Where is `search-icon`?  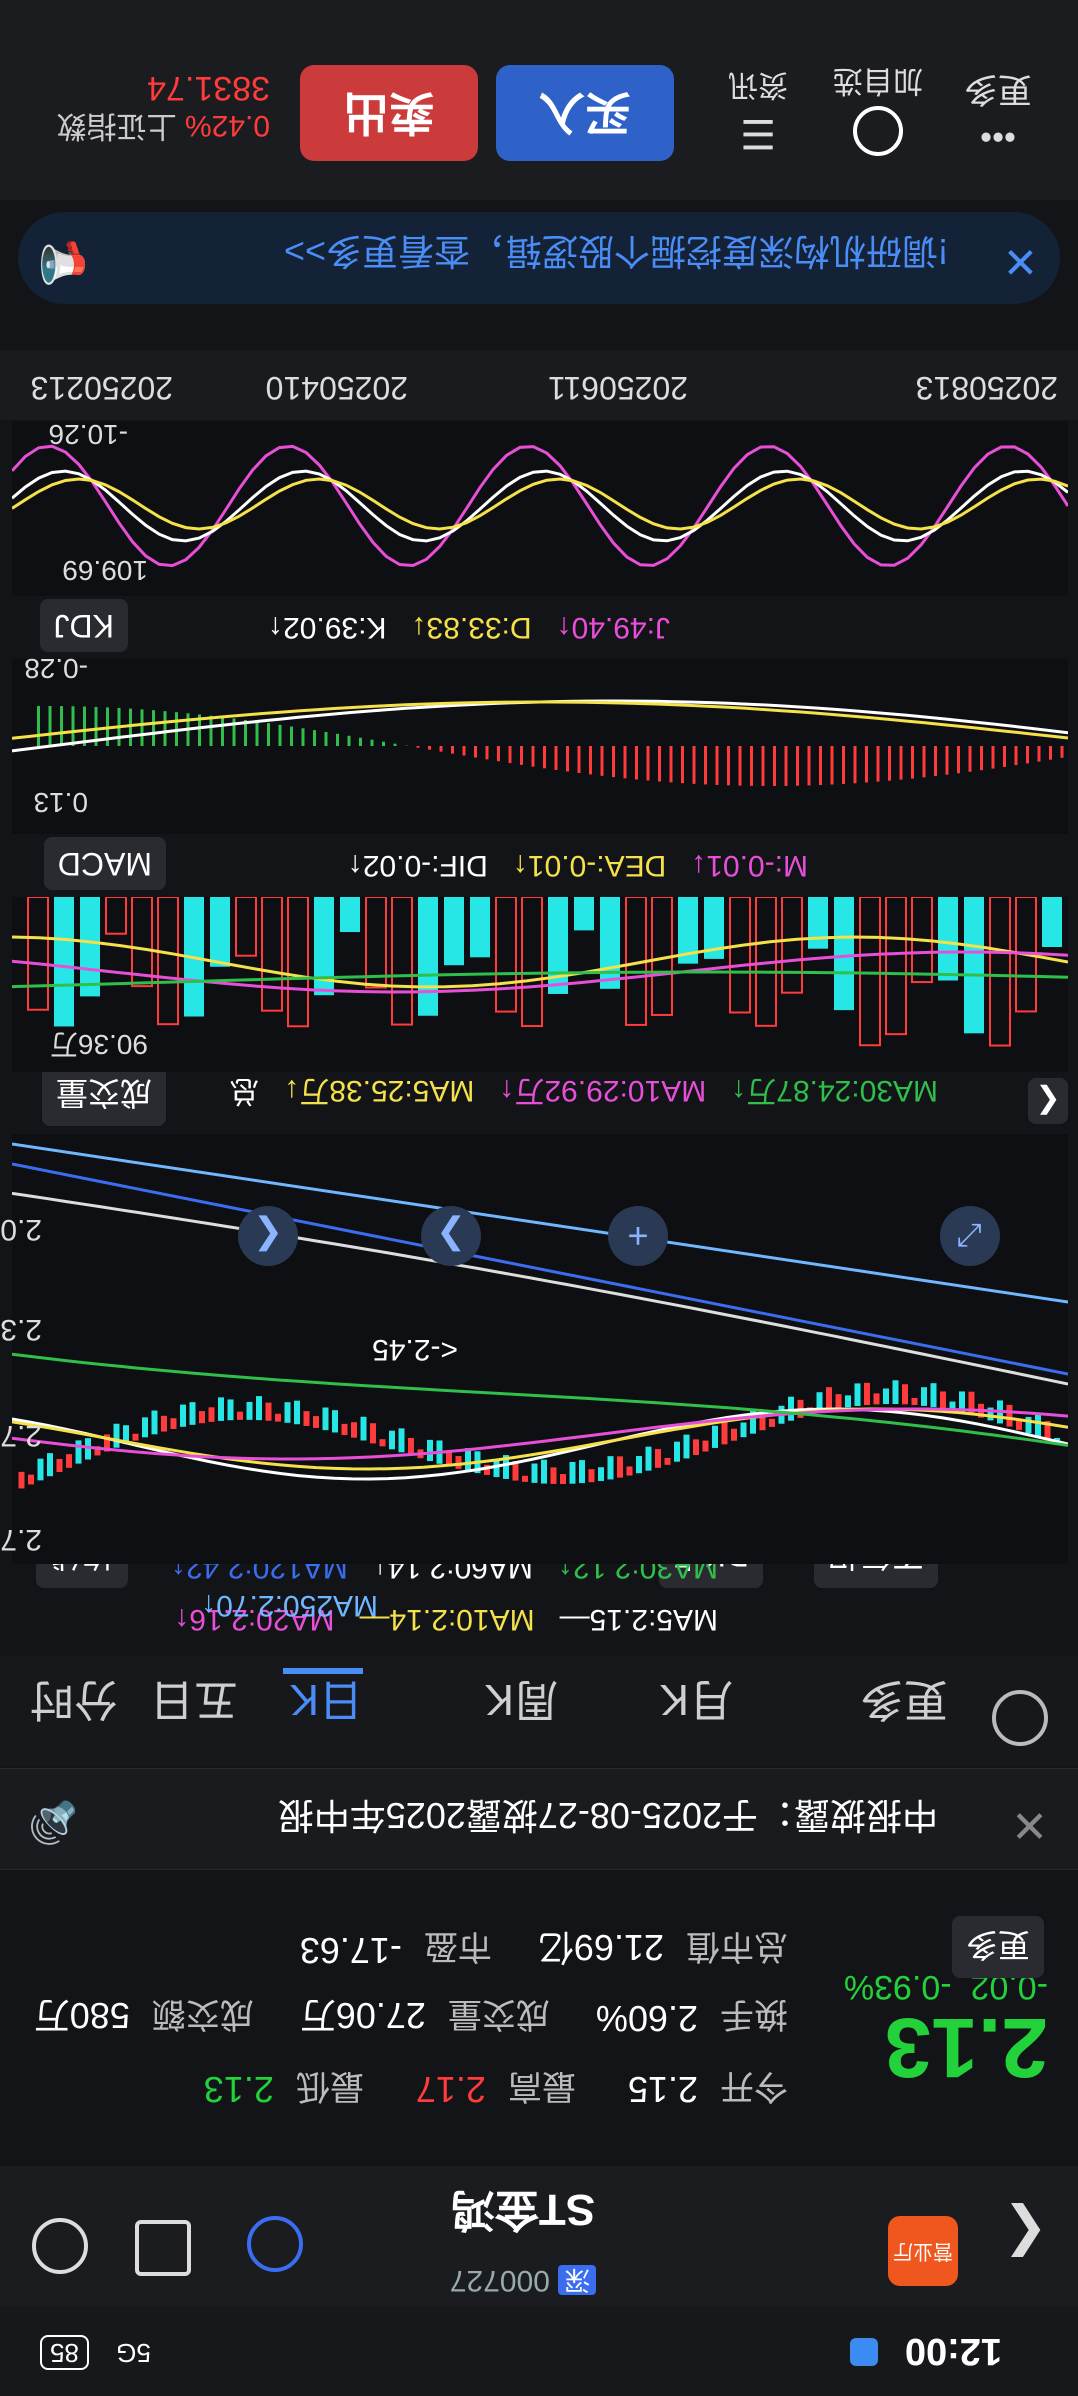
search-icon is located at coordinates (60, 2246).